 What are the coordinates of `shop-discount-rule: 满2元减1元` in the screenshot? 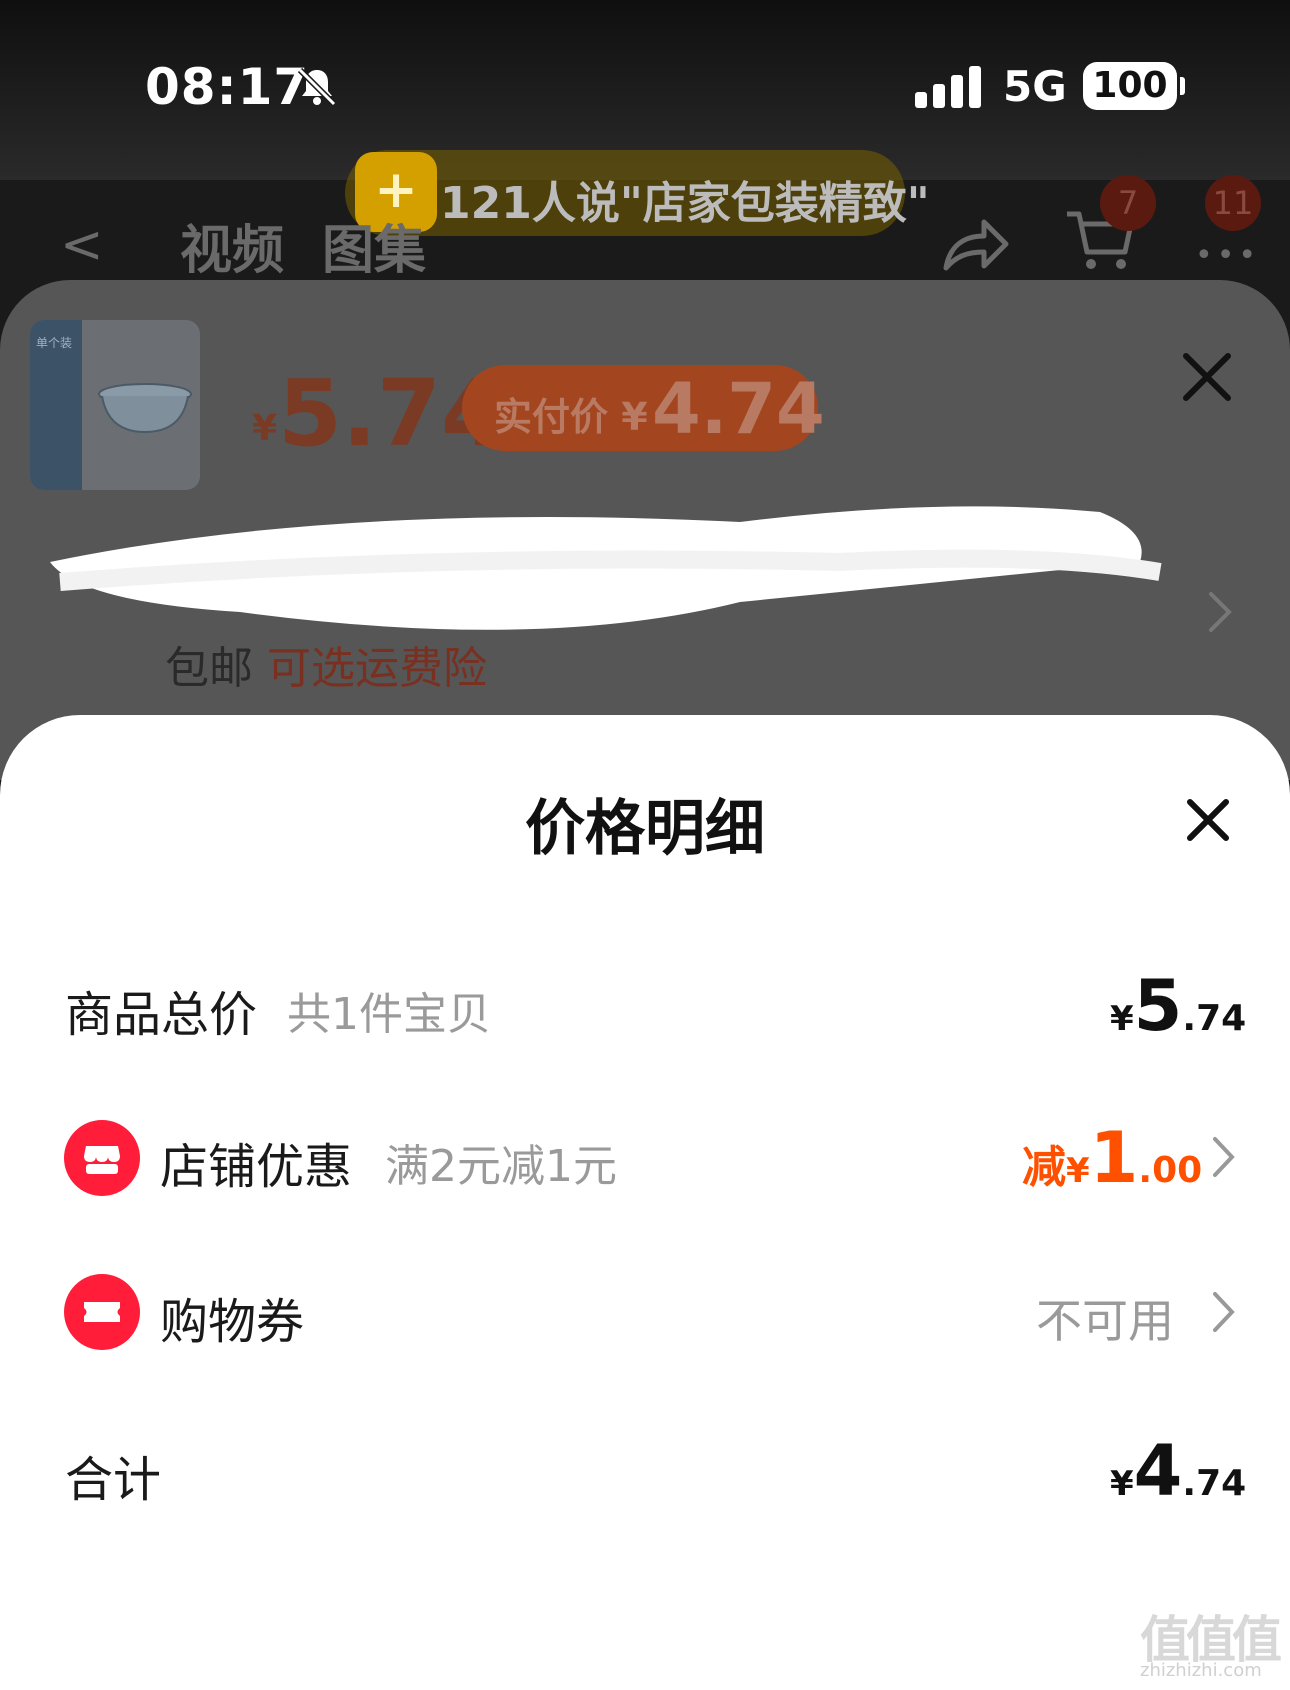 It's located at (501, 1166).